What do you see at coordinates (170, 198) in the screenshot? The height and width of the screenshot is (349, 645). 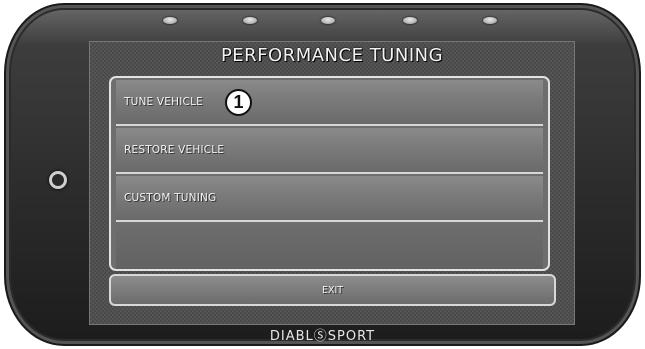 I see `menu-item-label: CUSTOM TUNING` at bounding box center [170, 198].